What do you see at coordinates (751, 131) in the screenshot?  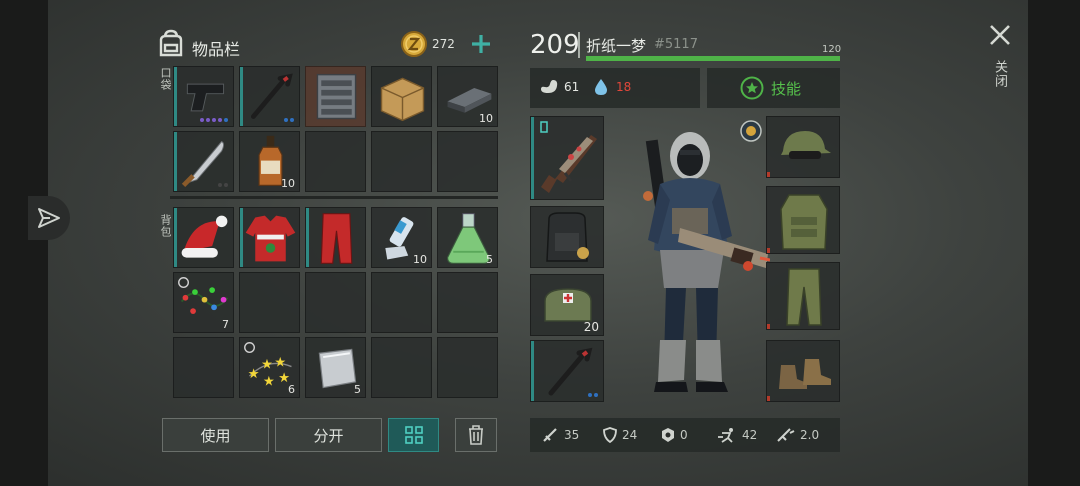 I see `clan-badge-icon` at bounding box center [751, 131].